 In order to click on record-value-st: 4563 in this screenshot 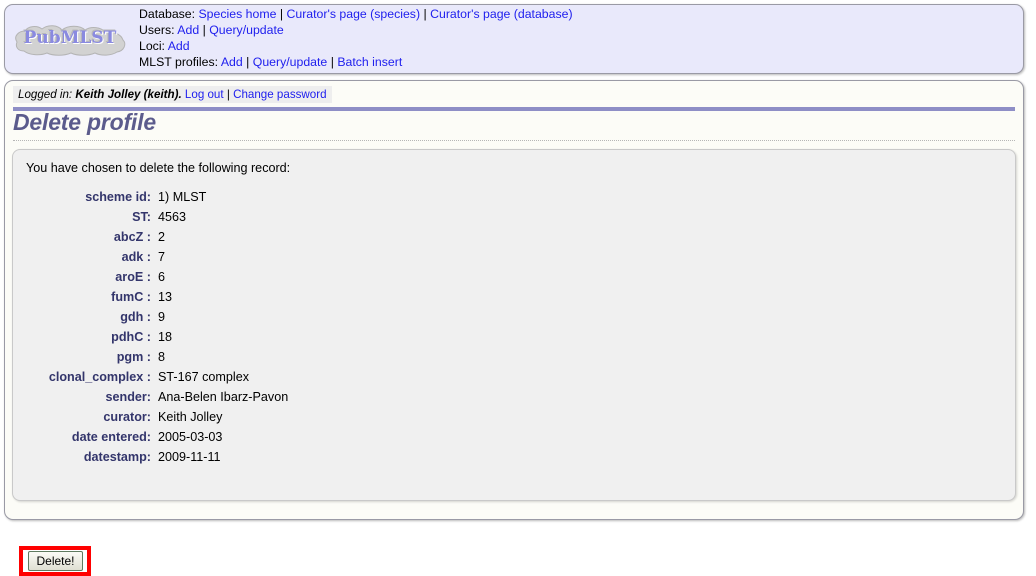, I will do `click(172, 217)`.